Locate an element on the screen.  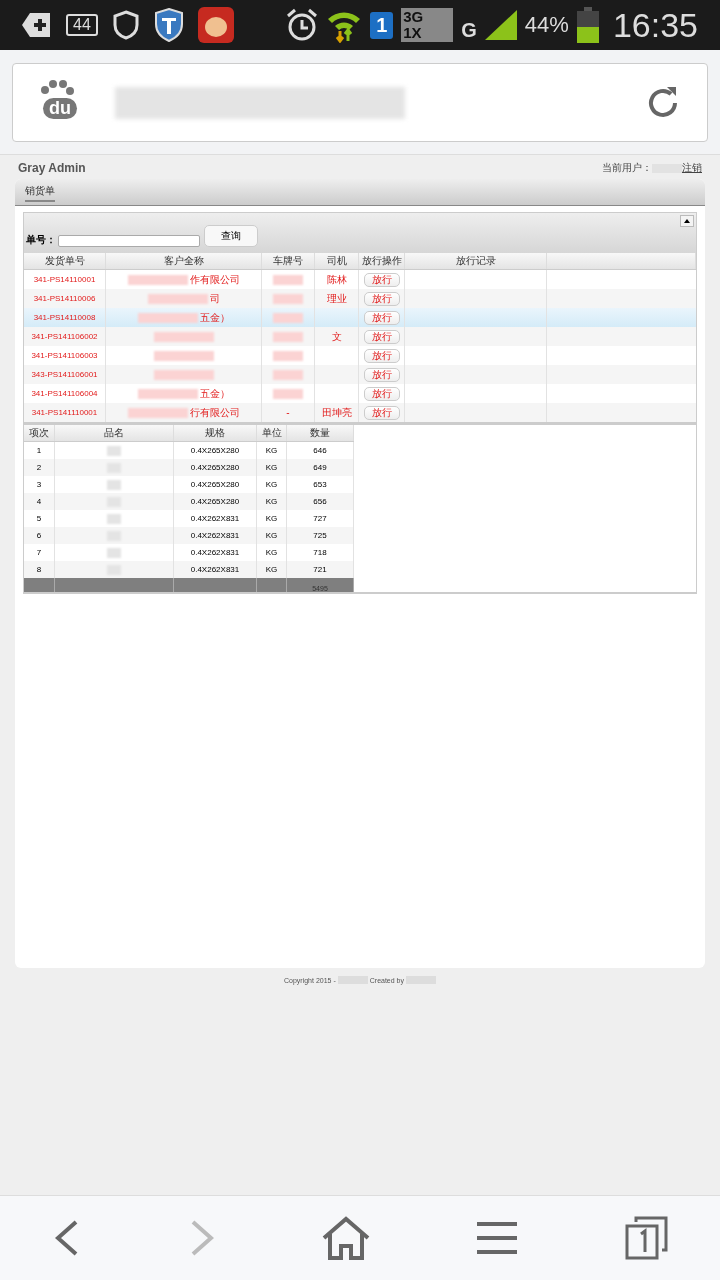
column-header: 车牌号 is located at coordinates (288, 261).